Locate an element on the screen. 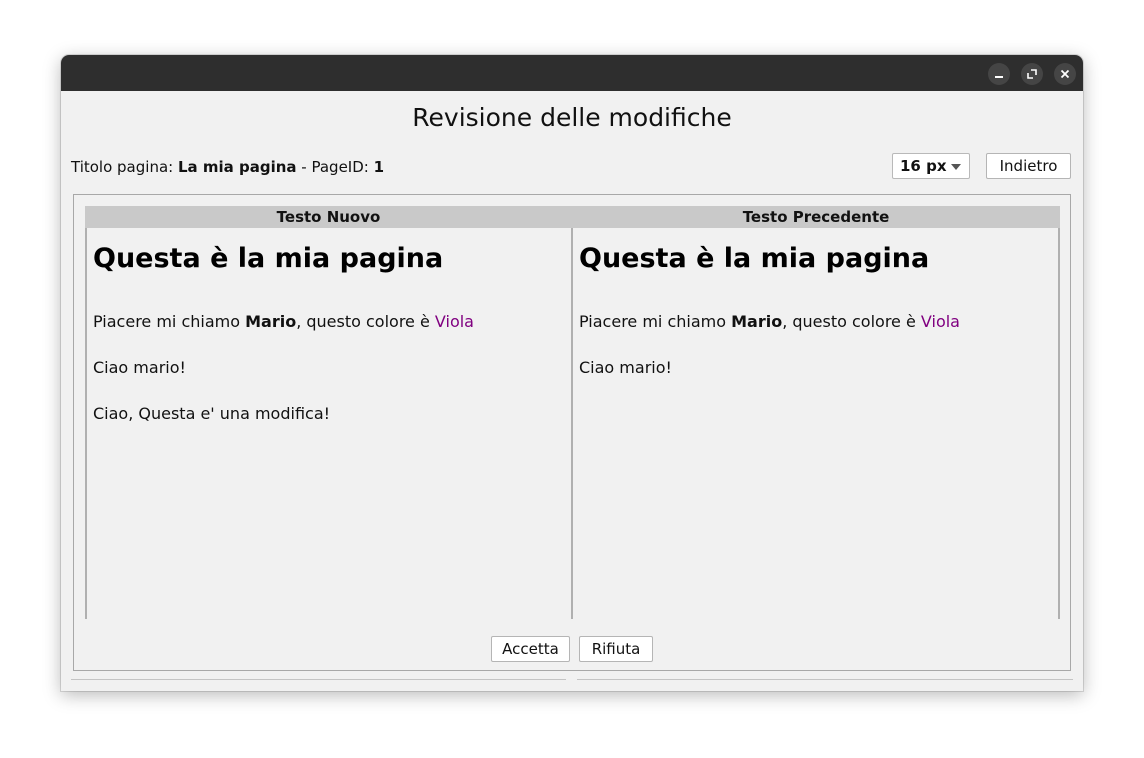 The height and width of the screenshot is (758, 1144). new-text-header: Testo Nuovo is located at coordinates (328, 217).